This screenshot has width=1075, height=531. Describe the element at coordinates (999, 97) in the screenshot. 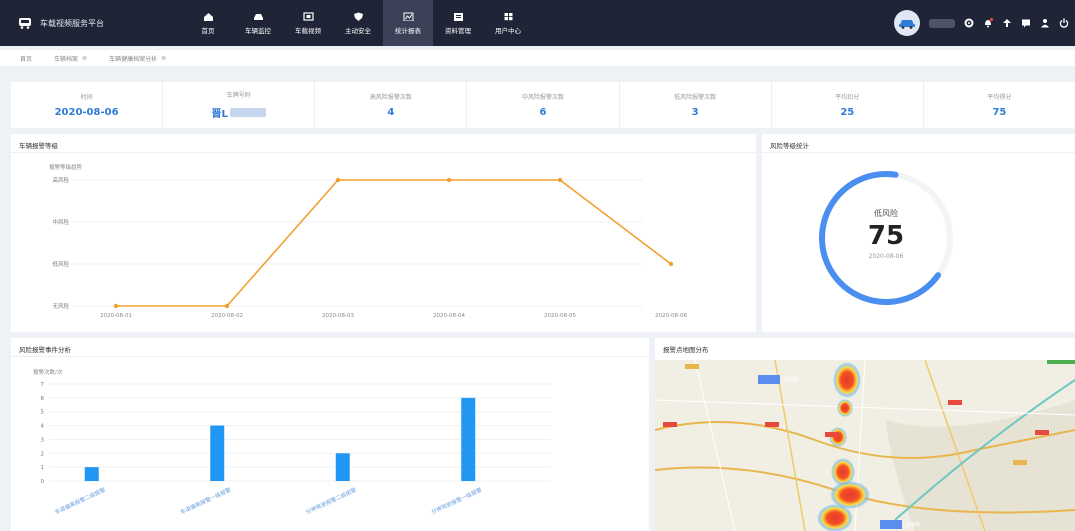

I see `stat-label: 平均得分` at that location.